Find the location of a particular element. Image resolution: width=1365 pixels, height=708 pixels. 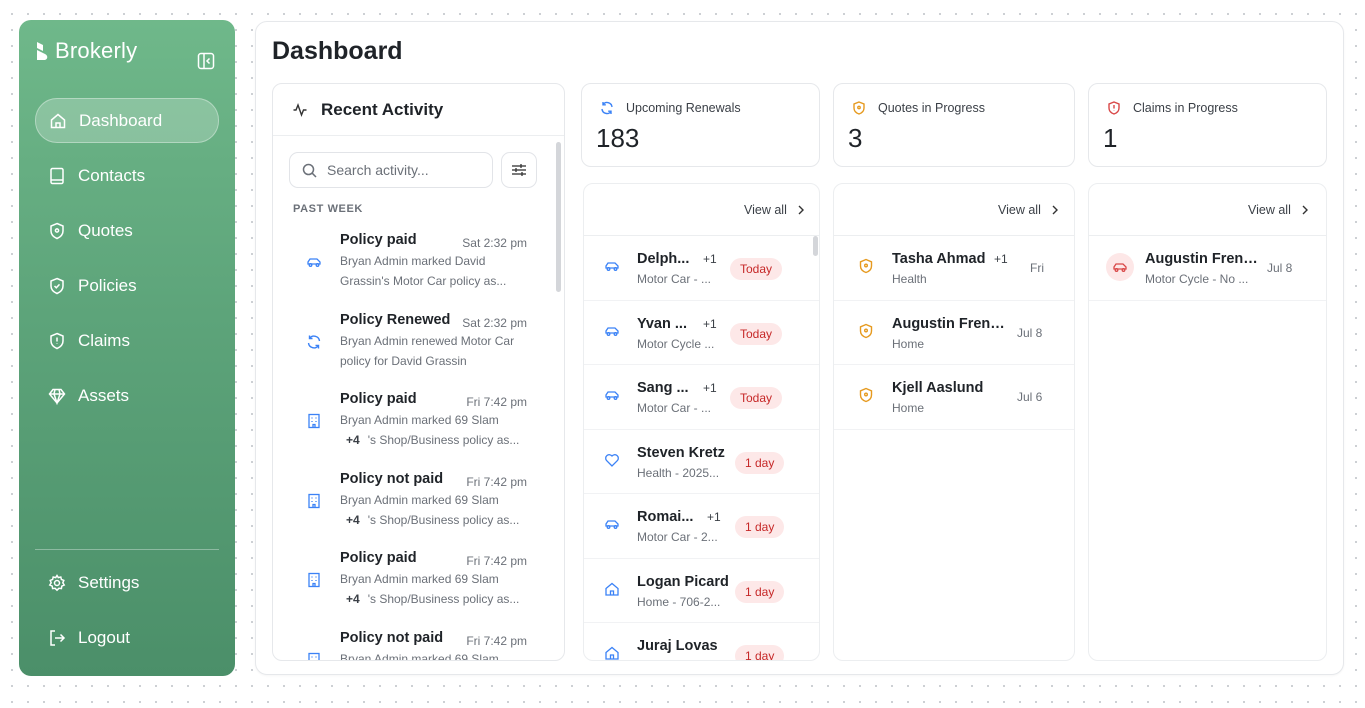

quote-date: Fri is located at coordinates (1037, 268).